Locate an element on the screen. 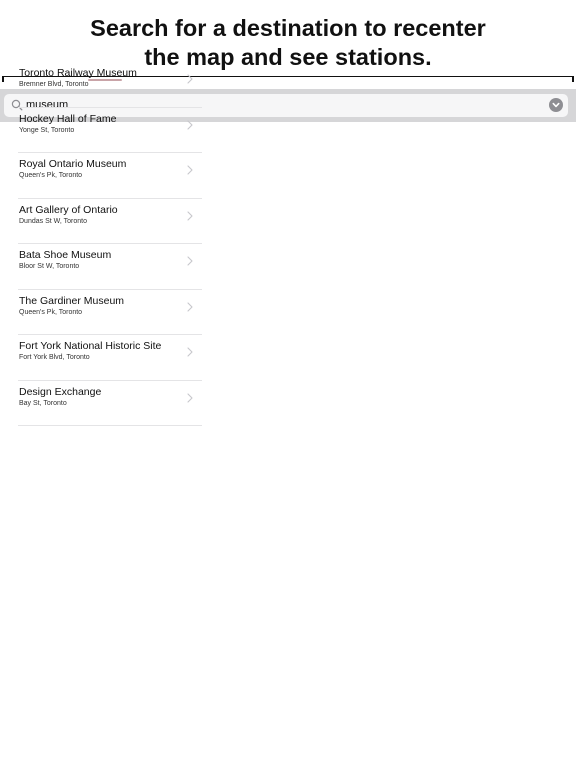  list-item: Royal Ontario Museum Queen's Pk, Toronto is located at coordinates (110, 176).